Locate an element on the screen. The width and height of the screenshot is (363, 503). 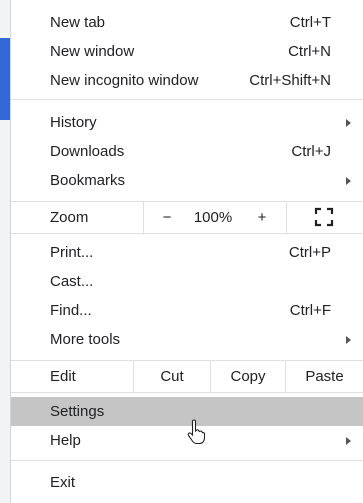
edit-row: Edit Cut Copy Paste is located at coordinates (187, 376).